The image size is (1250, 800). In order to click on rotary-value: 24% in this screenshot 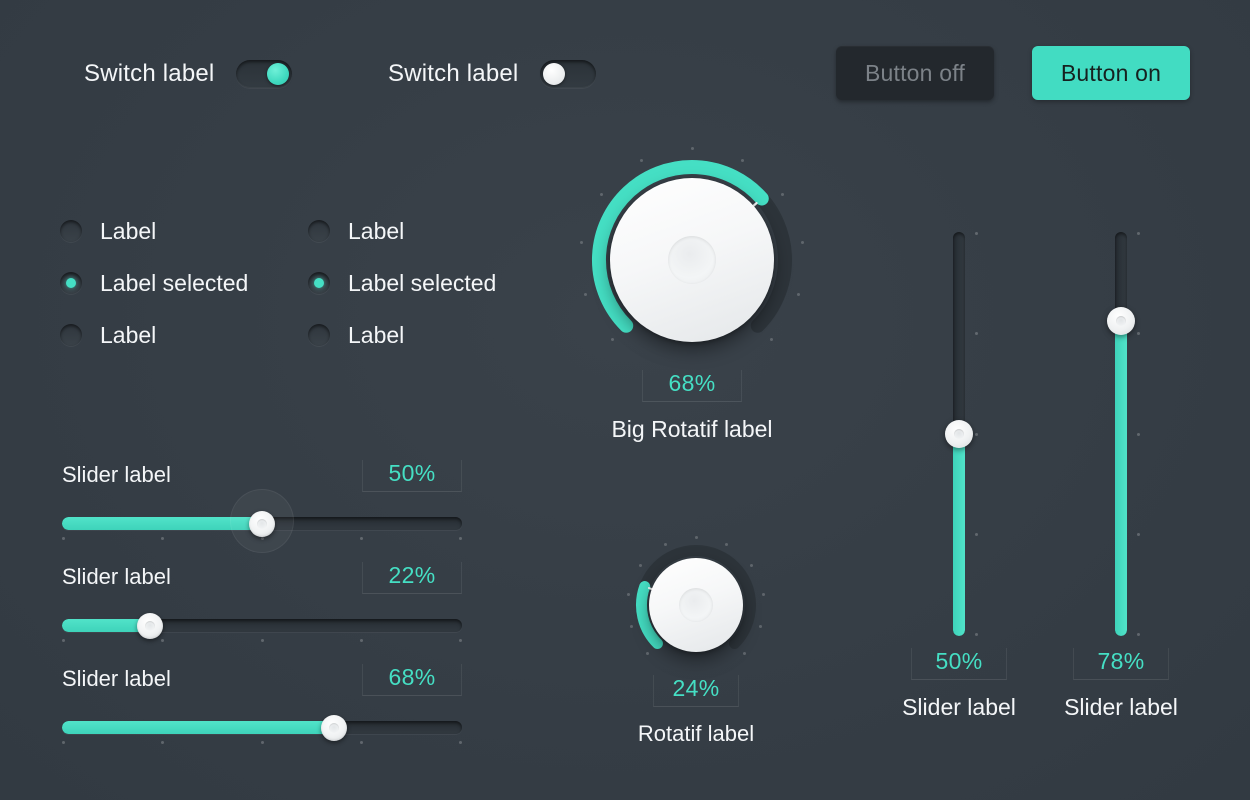, I will do `click(696, 688)`.